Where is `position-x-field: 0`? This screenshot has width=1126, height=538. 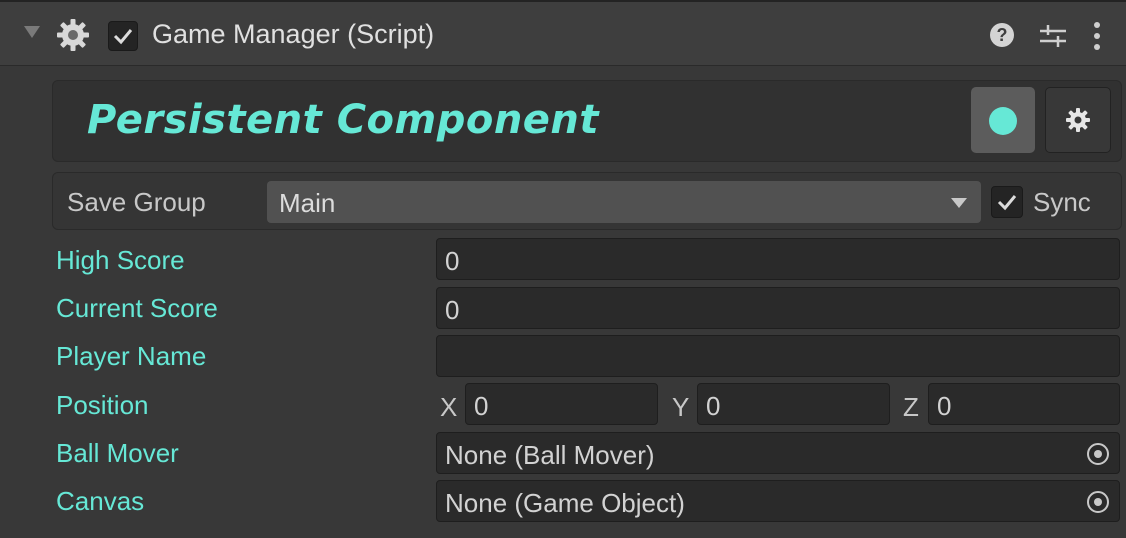 position-x-field: 0 is located at coordinates (561, 404).